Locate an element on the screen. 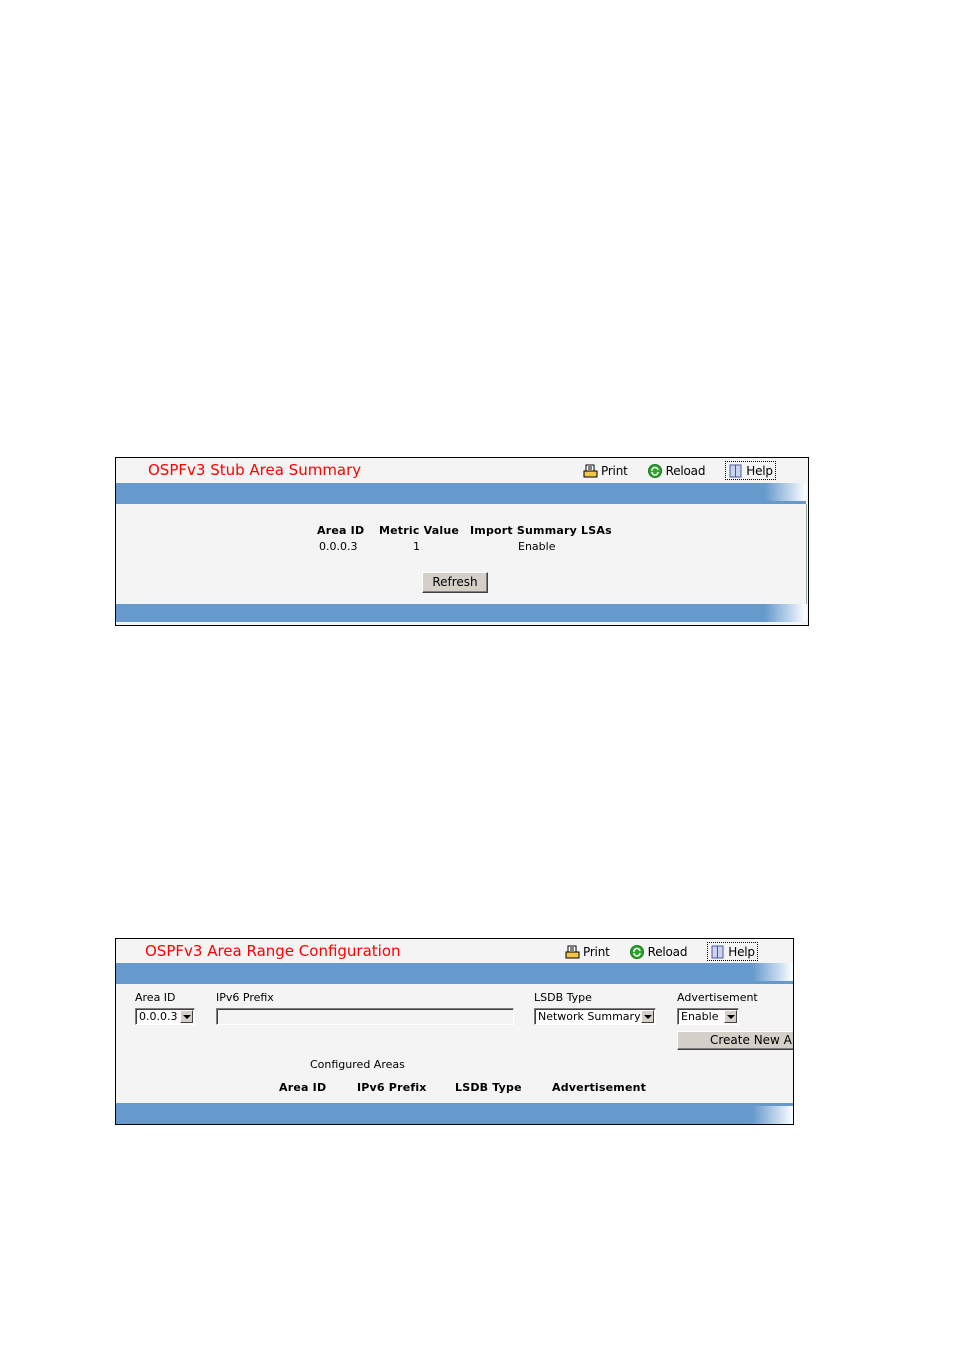  lsdb-type-value: Network Summary is located at coordinates (589, 1016).